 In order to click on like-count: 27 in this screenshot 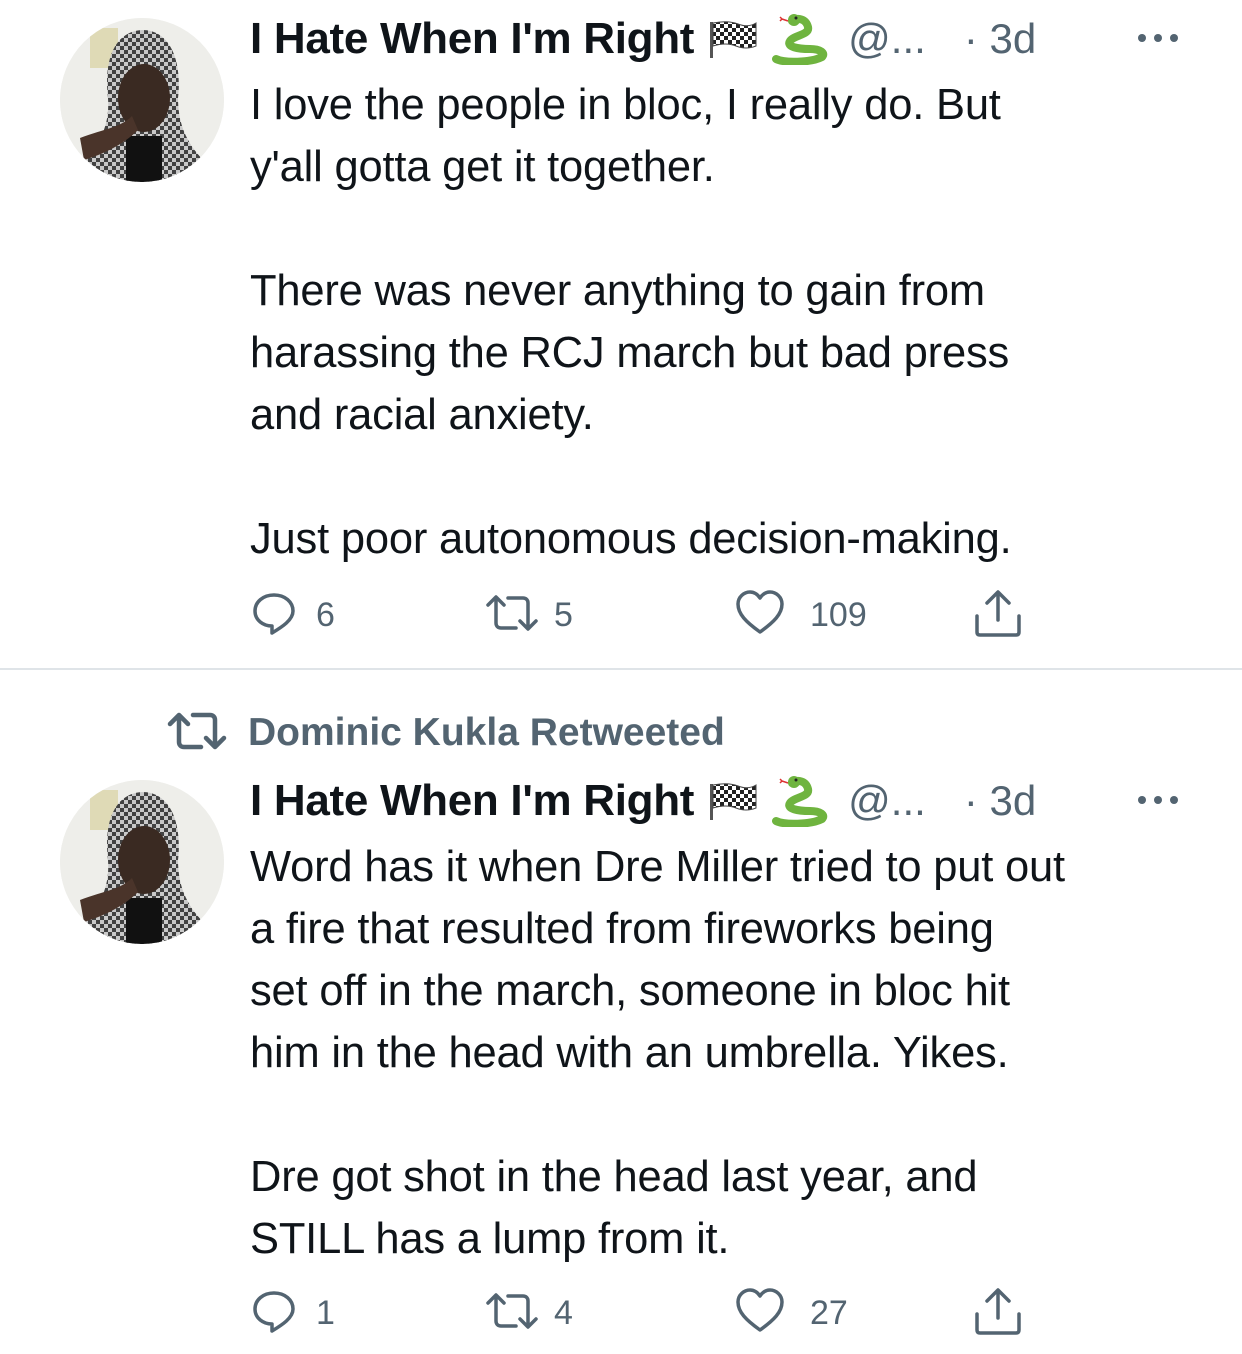, I will do `click(829, 1312)`.